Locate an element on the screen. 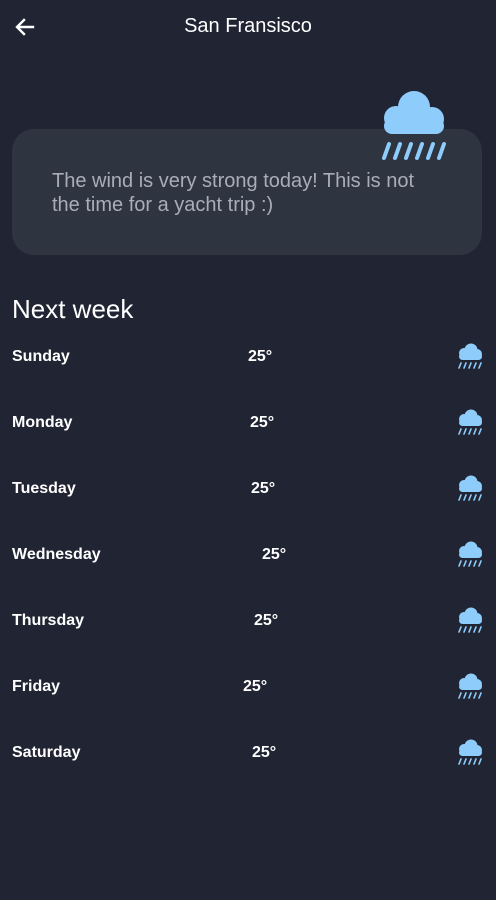  app-bar: San Fransisco is located at coordinates (248, 27).